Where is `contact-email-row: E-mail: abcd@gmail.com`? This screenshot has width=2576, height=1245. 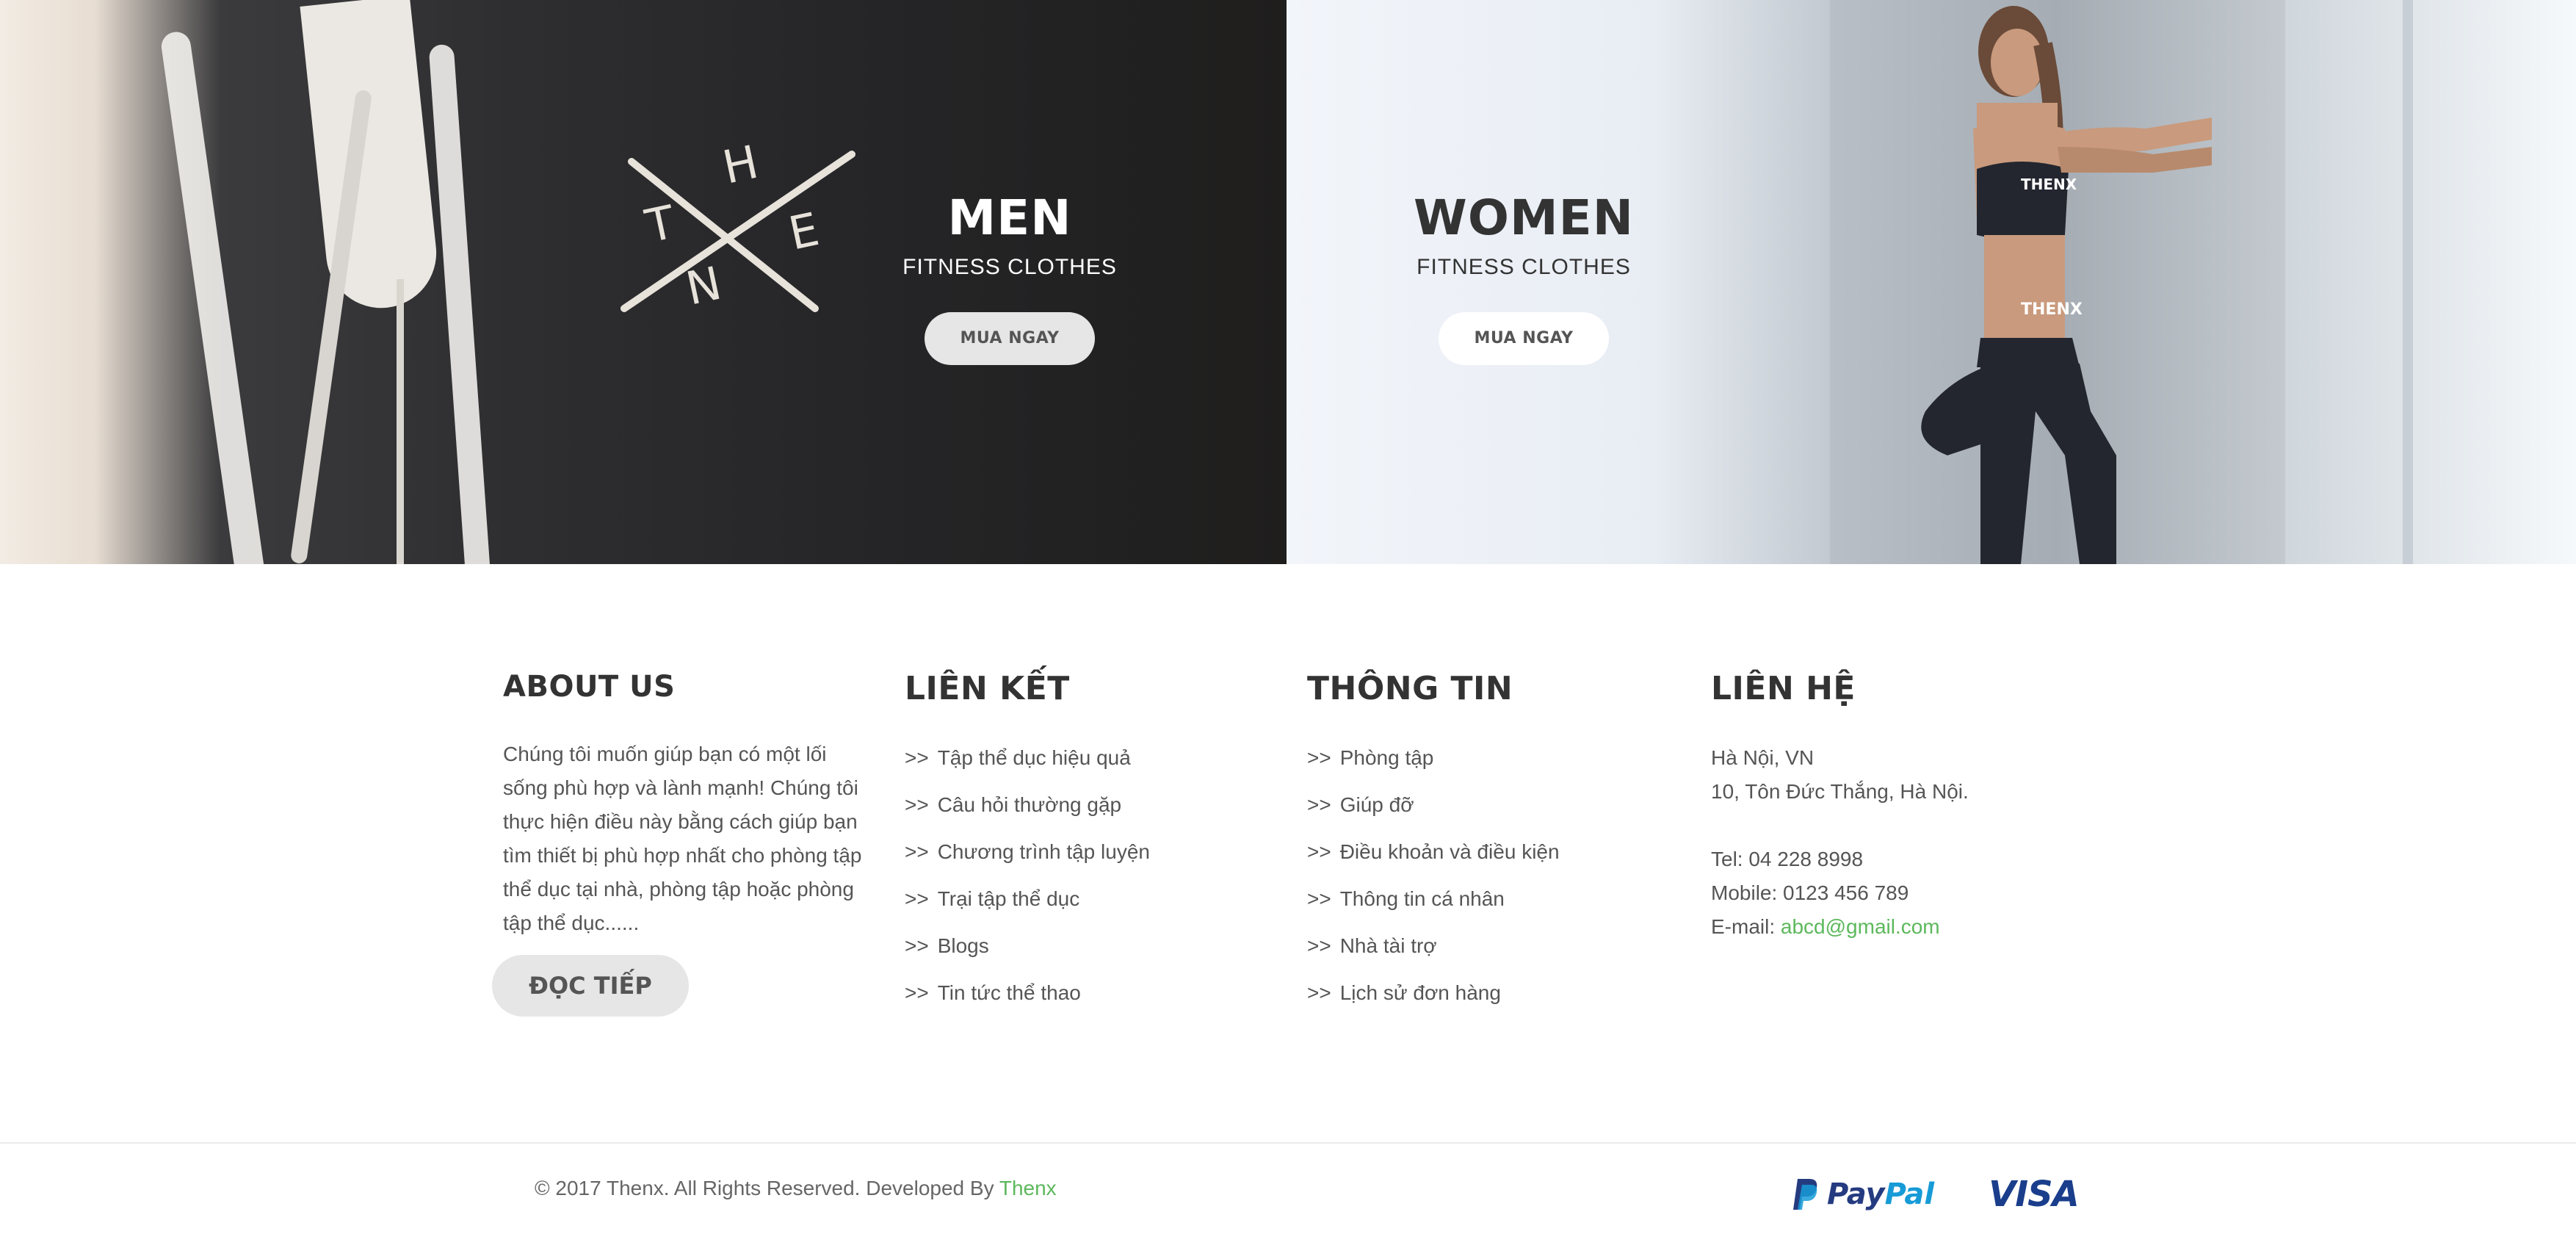 contact-email-row: E-mail: abcd@gmail.com is located at coordinates (1902, 927).